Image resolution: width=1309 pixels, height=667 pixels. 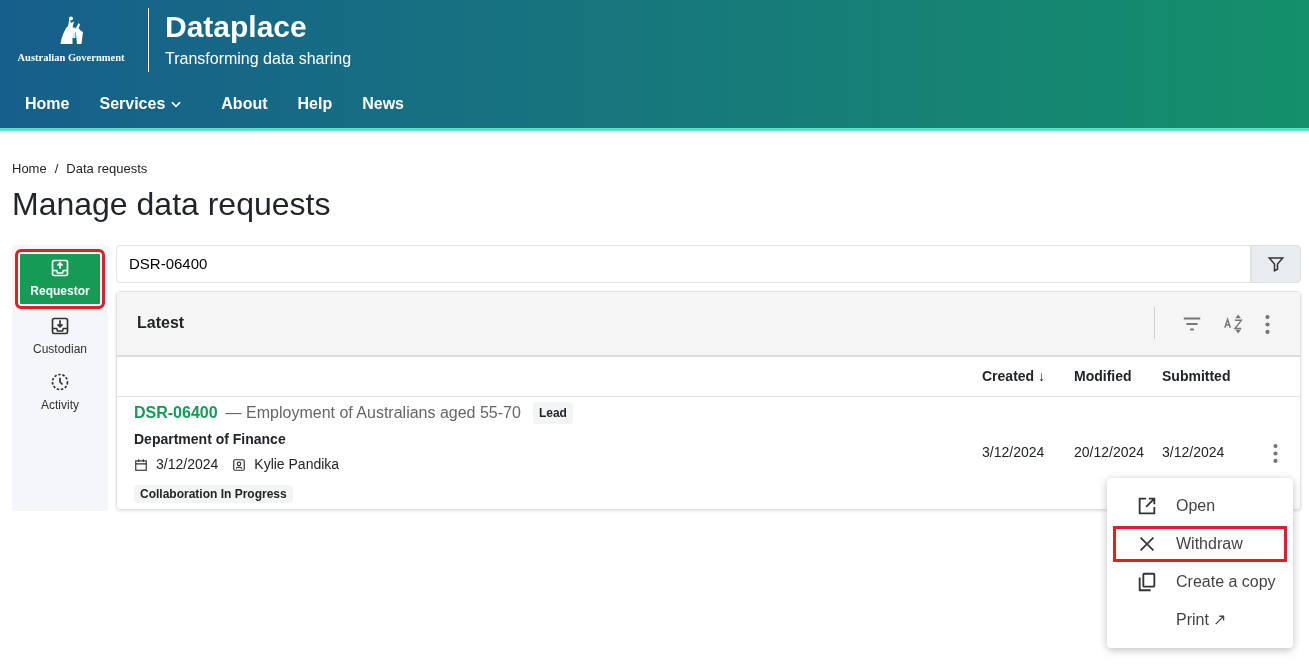 What do you see at coordinates (1200, 544) in the screenshot?
I see `menu-item: Withdraw` at bounding box center [1200, 544].